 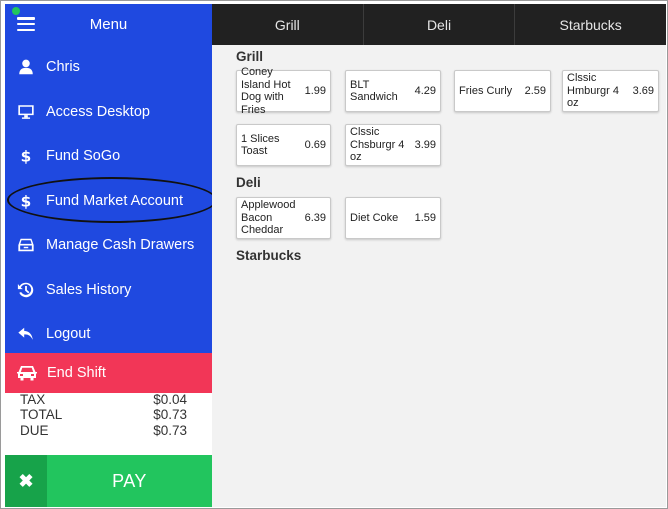 What do you see at coordinates (83, 156) in the screenshot?
I see `menu-item-label: Fund SoGo` at bounding box center [83, 156].